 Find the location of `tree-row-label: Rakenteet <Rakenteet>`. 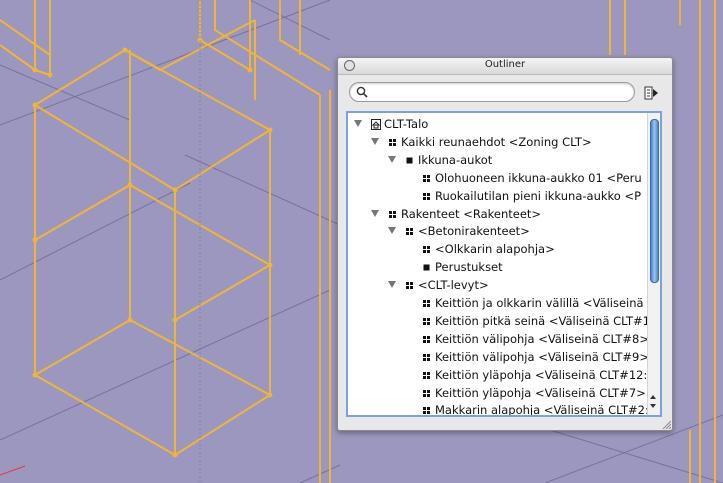

tree-row-label: Rakenteet <Rakenteet> is located at coordinates (471, 213).